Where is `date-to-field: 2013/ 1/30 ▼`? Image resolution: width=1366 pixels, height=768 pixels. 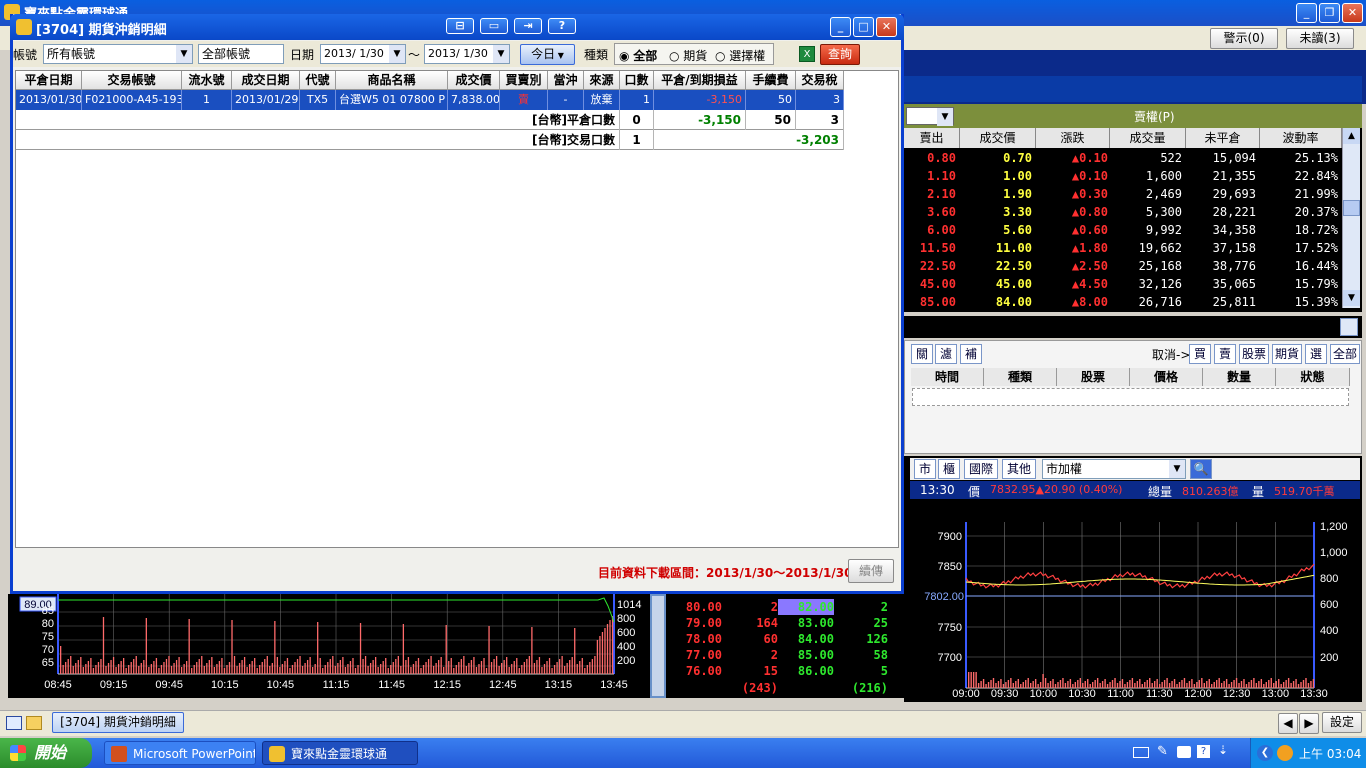 date-to-field: 2013/ 1/30 ▼ is located at coordinates (467, 54).